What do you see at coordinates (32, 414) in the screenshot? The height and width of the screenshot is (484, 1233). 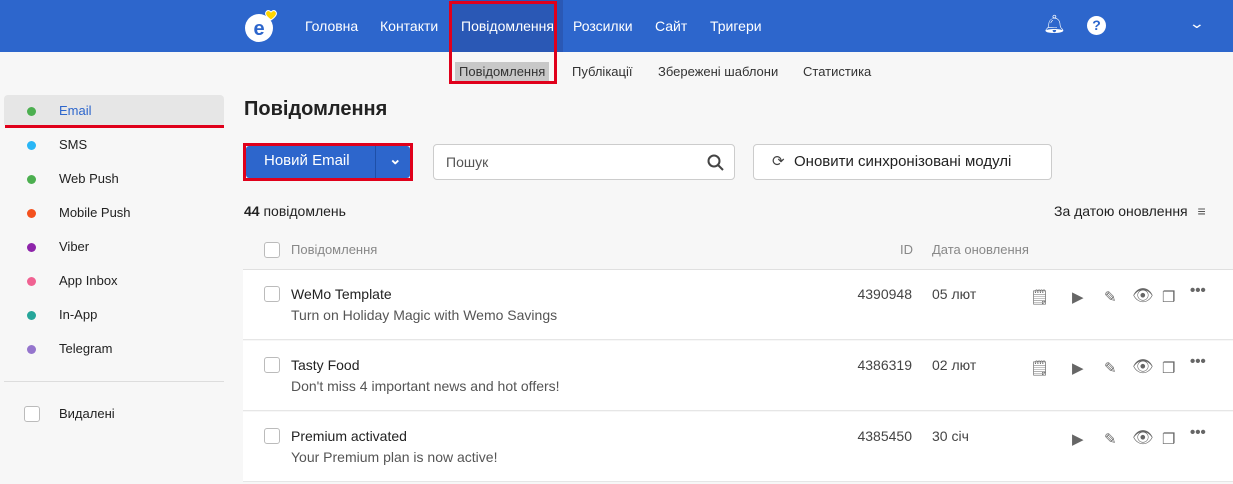 I see `deleted-checkbox` at bounding box center [32, 414].